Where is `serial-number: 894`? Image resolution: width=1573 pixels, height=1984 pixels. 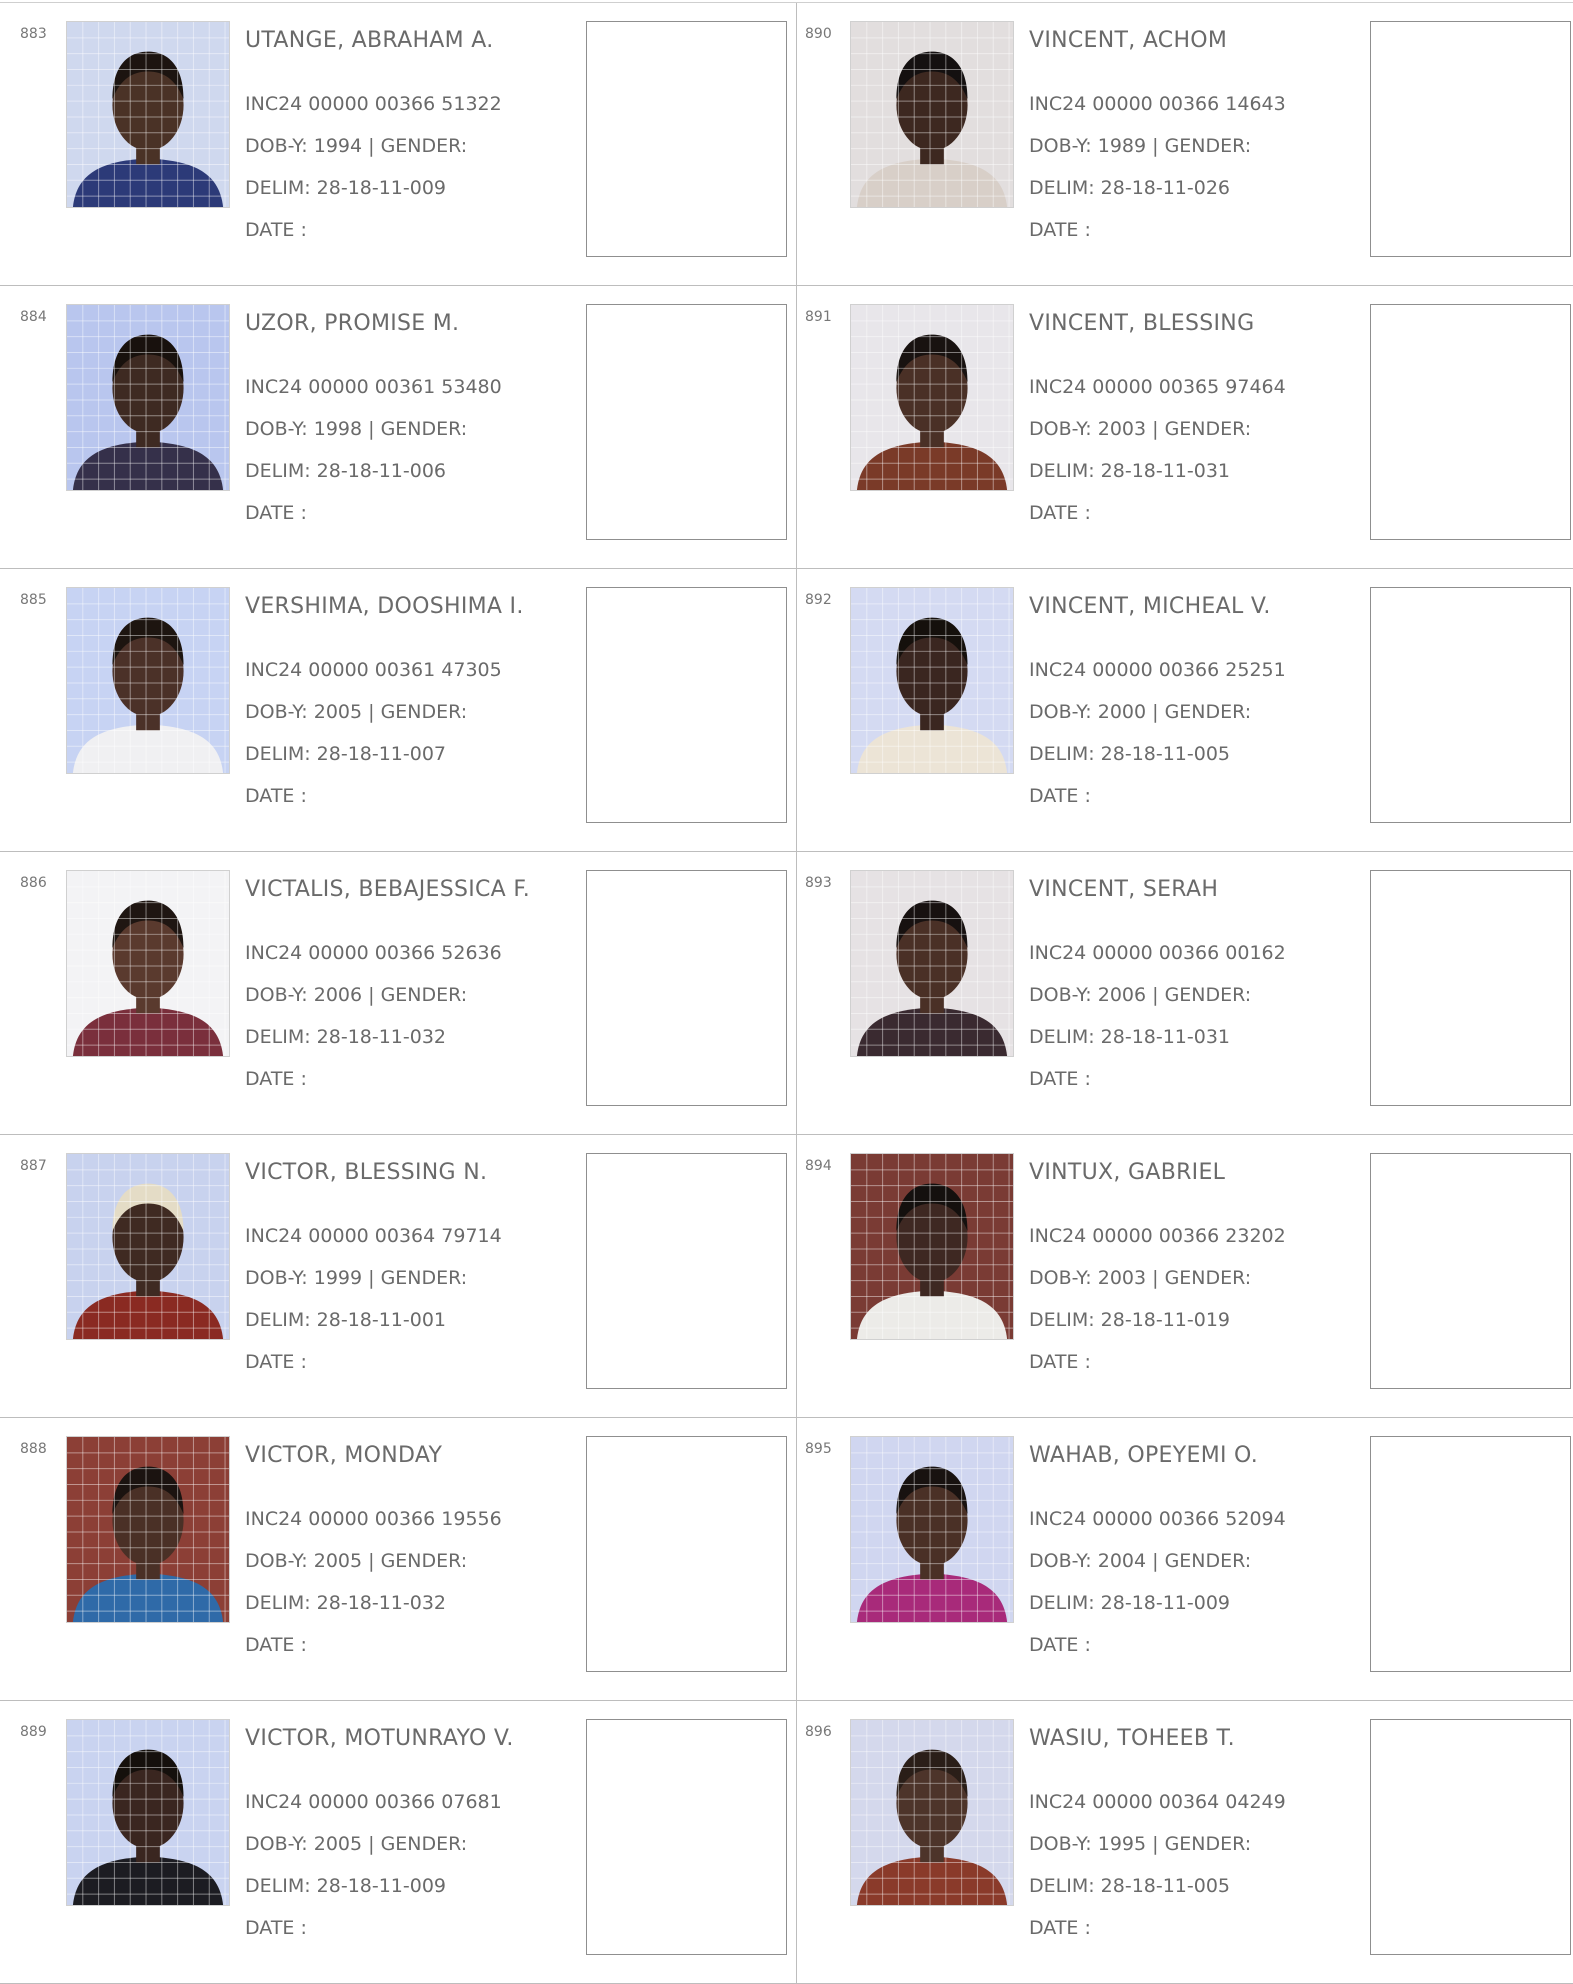
serial-number: 894 is located at coordinates (818, 1166).